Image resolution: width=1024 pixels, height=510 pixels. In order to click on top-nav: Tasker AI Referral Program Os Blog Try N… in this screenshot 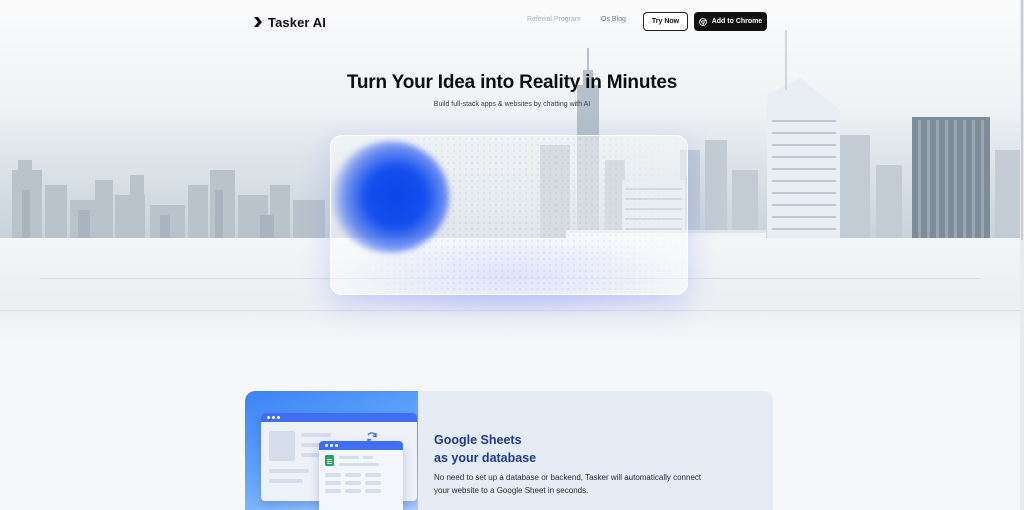, I will do `click(512, 22)`.